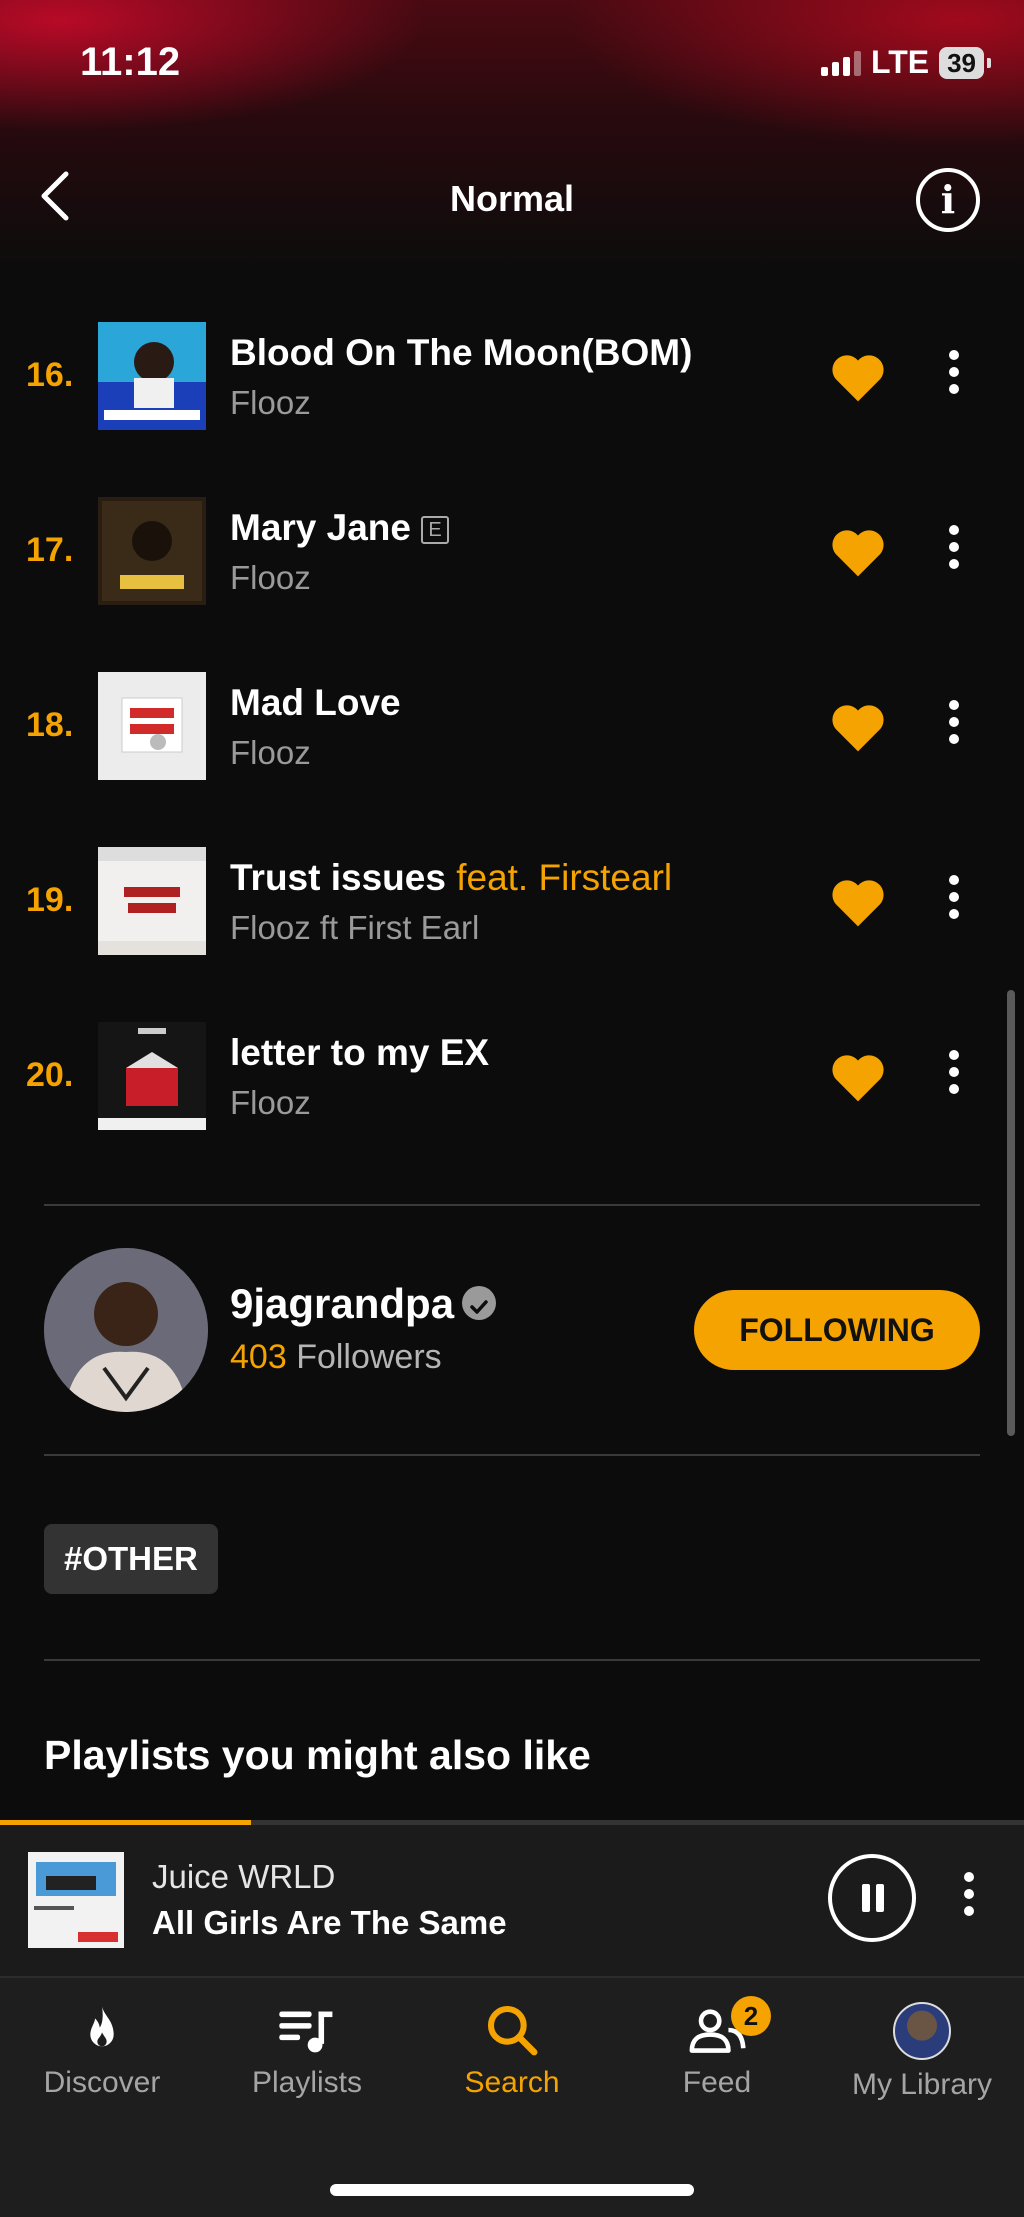 The width and height of the screenshot is (1024, 2217). I want to click on track-row: 17. Mary Jane E Flooz, so click(512, 552).